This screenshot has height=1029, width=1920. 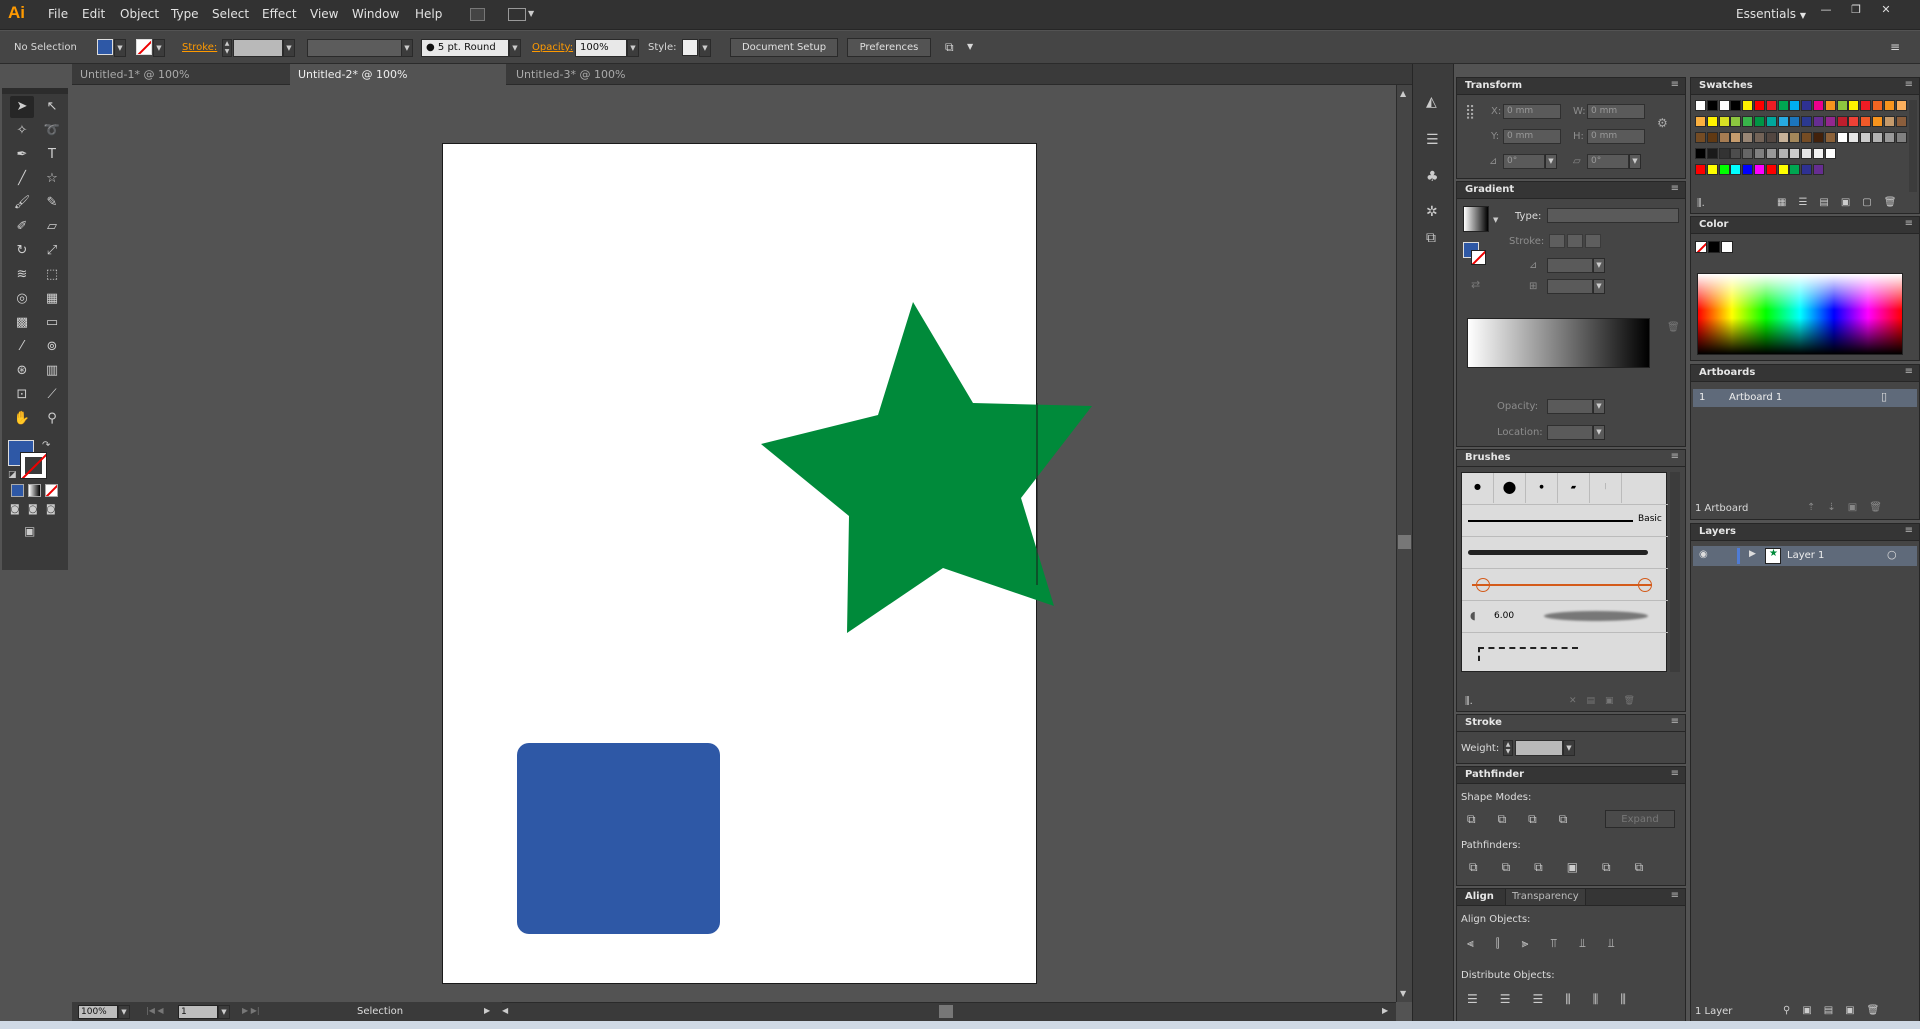 I want to click on vertical-scrollbar: ▲ ▼, so click(x=1404, y=543).